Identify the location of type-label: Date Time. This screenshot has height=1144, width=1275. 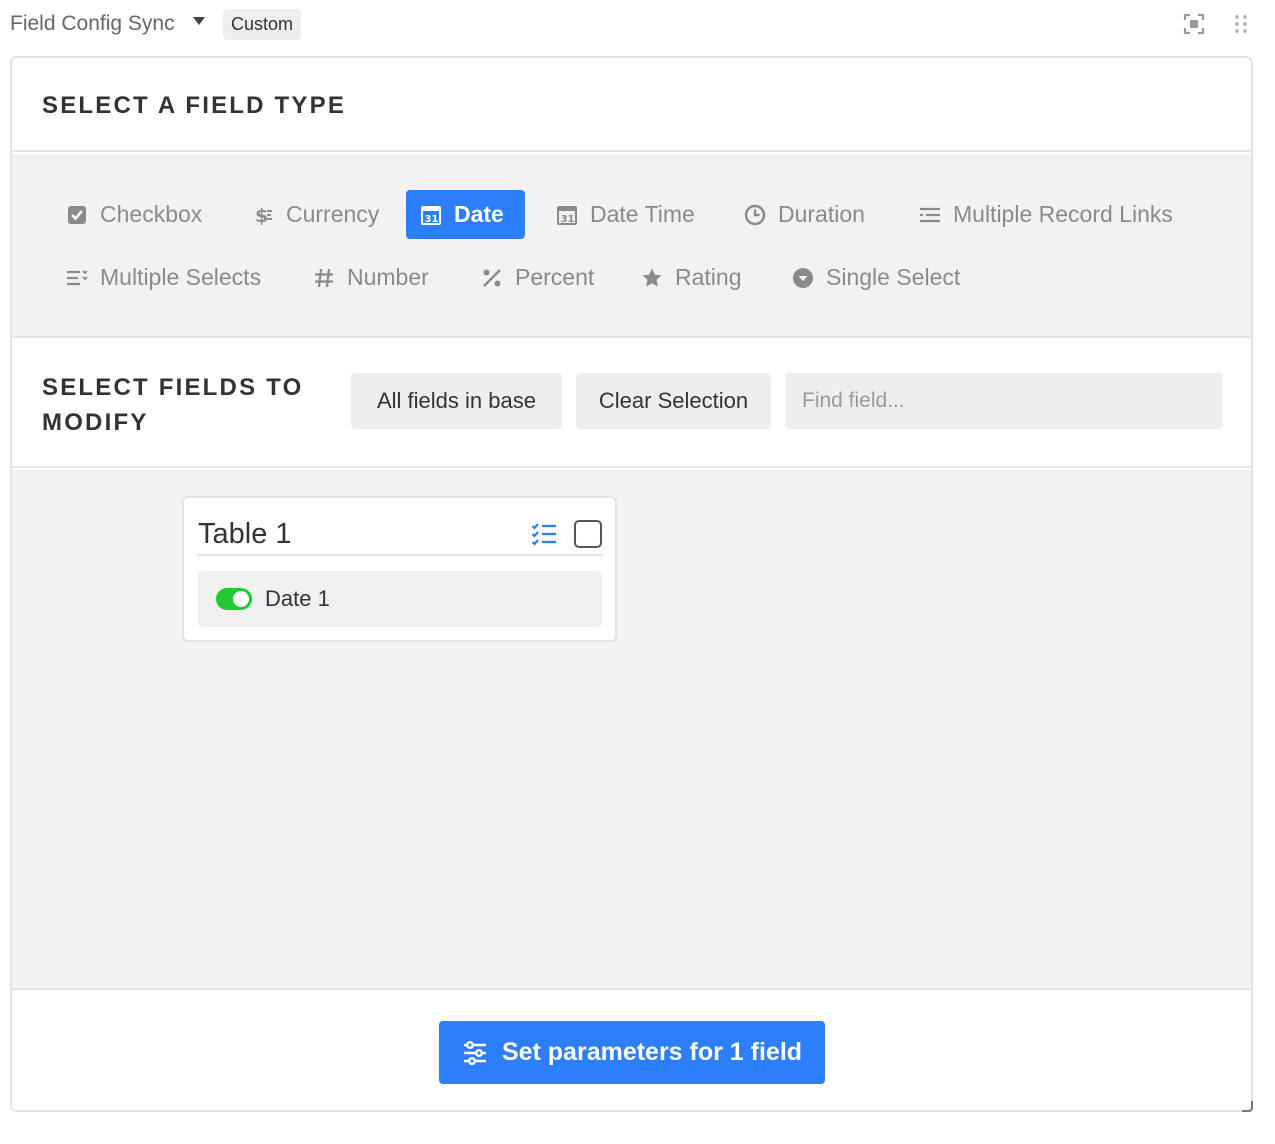
(642, 214).